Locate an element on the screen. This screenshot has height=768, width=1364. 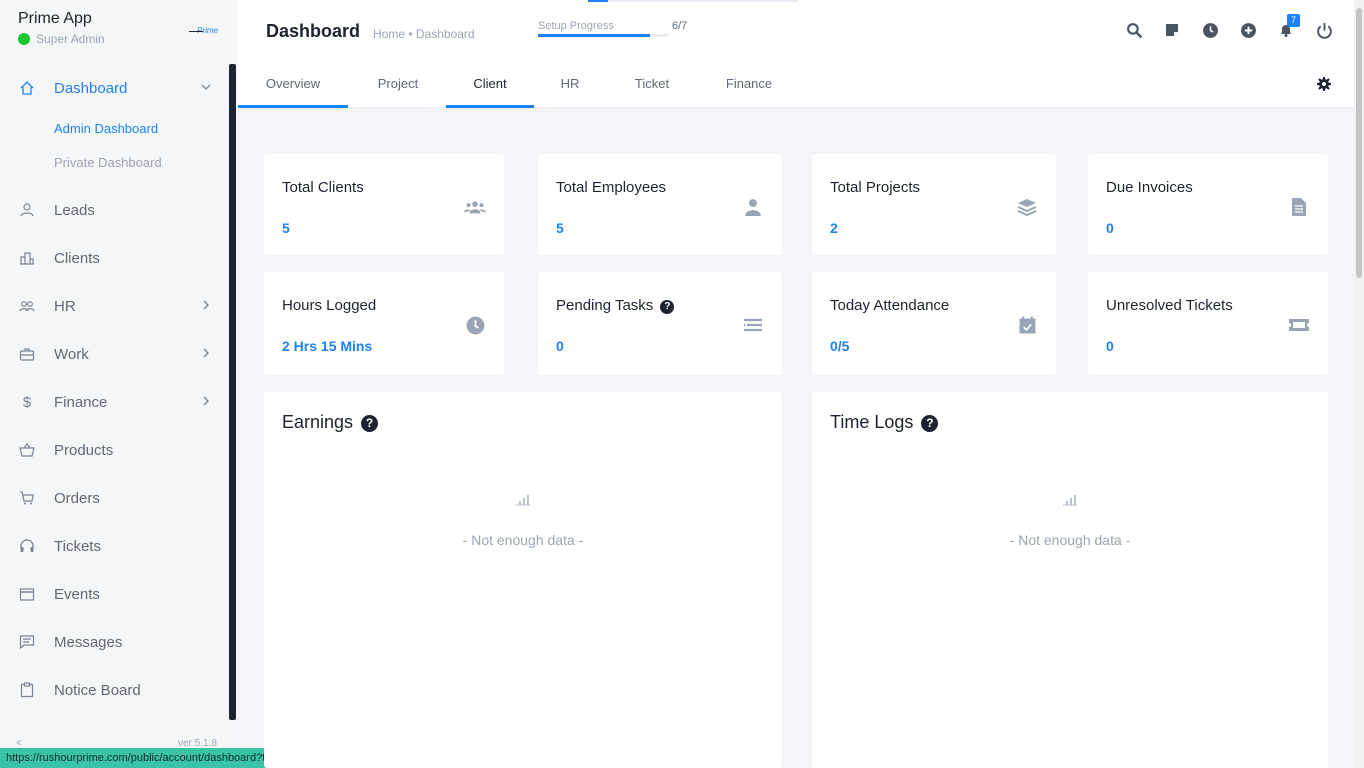
people-icon is located at coordinates (27, 306).